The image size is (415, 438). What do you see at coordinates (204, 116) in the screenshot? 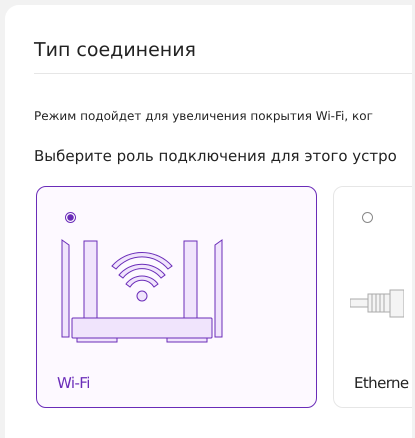
I see `description-text: Режим подойдет для увеличения покрытия Wi-Fi, ког` at bounding box center [204, 116].